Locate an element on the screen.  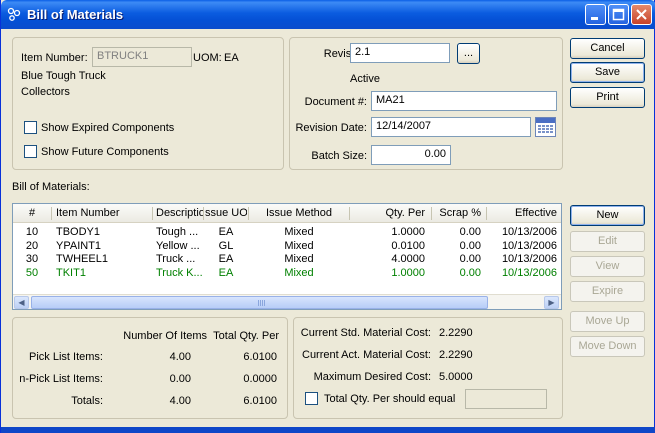
std-cost-label: Current Std. Material Cost: is located at coordinates (365, 333).